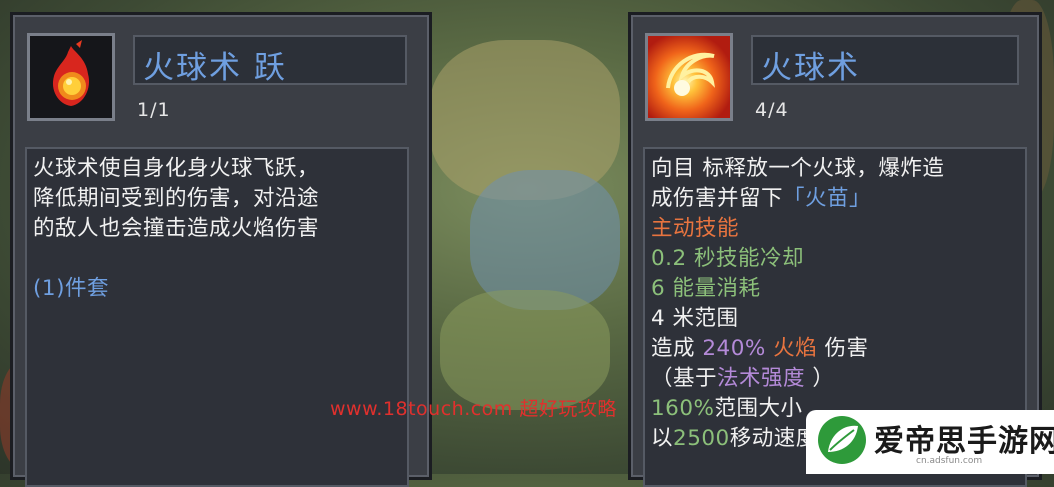 The height and width of the screenshot is (487, 1054). What do you see at coordinates (525, 350) in the screenshot?
I see `map-background-tile` at bounding box center [525, 350].